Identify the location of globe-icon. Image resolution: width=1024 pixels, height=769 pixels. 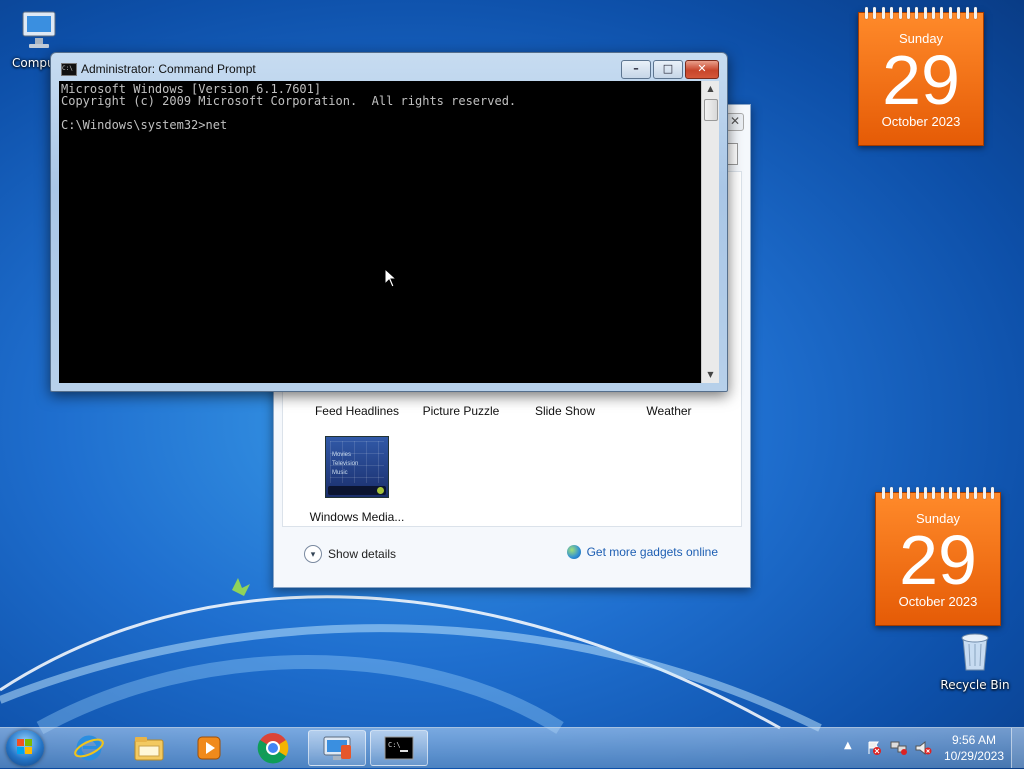
(573, 552).